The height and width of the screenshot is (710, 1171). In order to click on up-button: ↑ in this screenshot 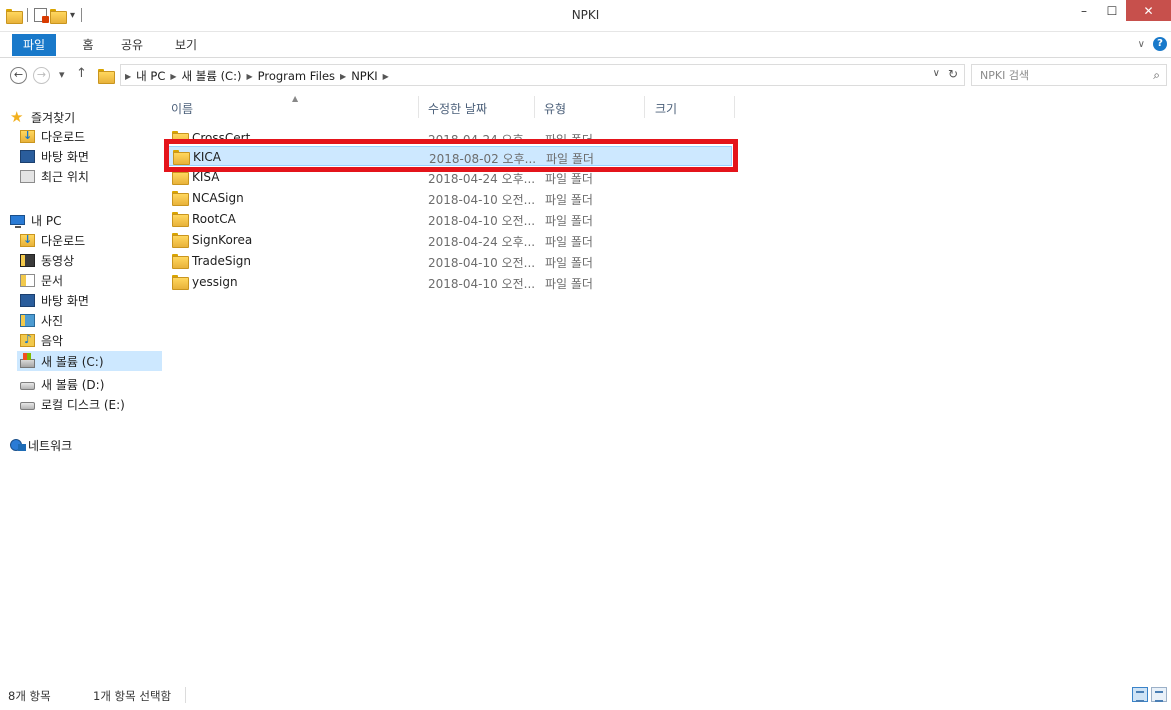, I will do `click(81, 73)`.